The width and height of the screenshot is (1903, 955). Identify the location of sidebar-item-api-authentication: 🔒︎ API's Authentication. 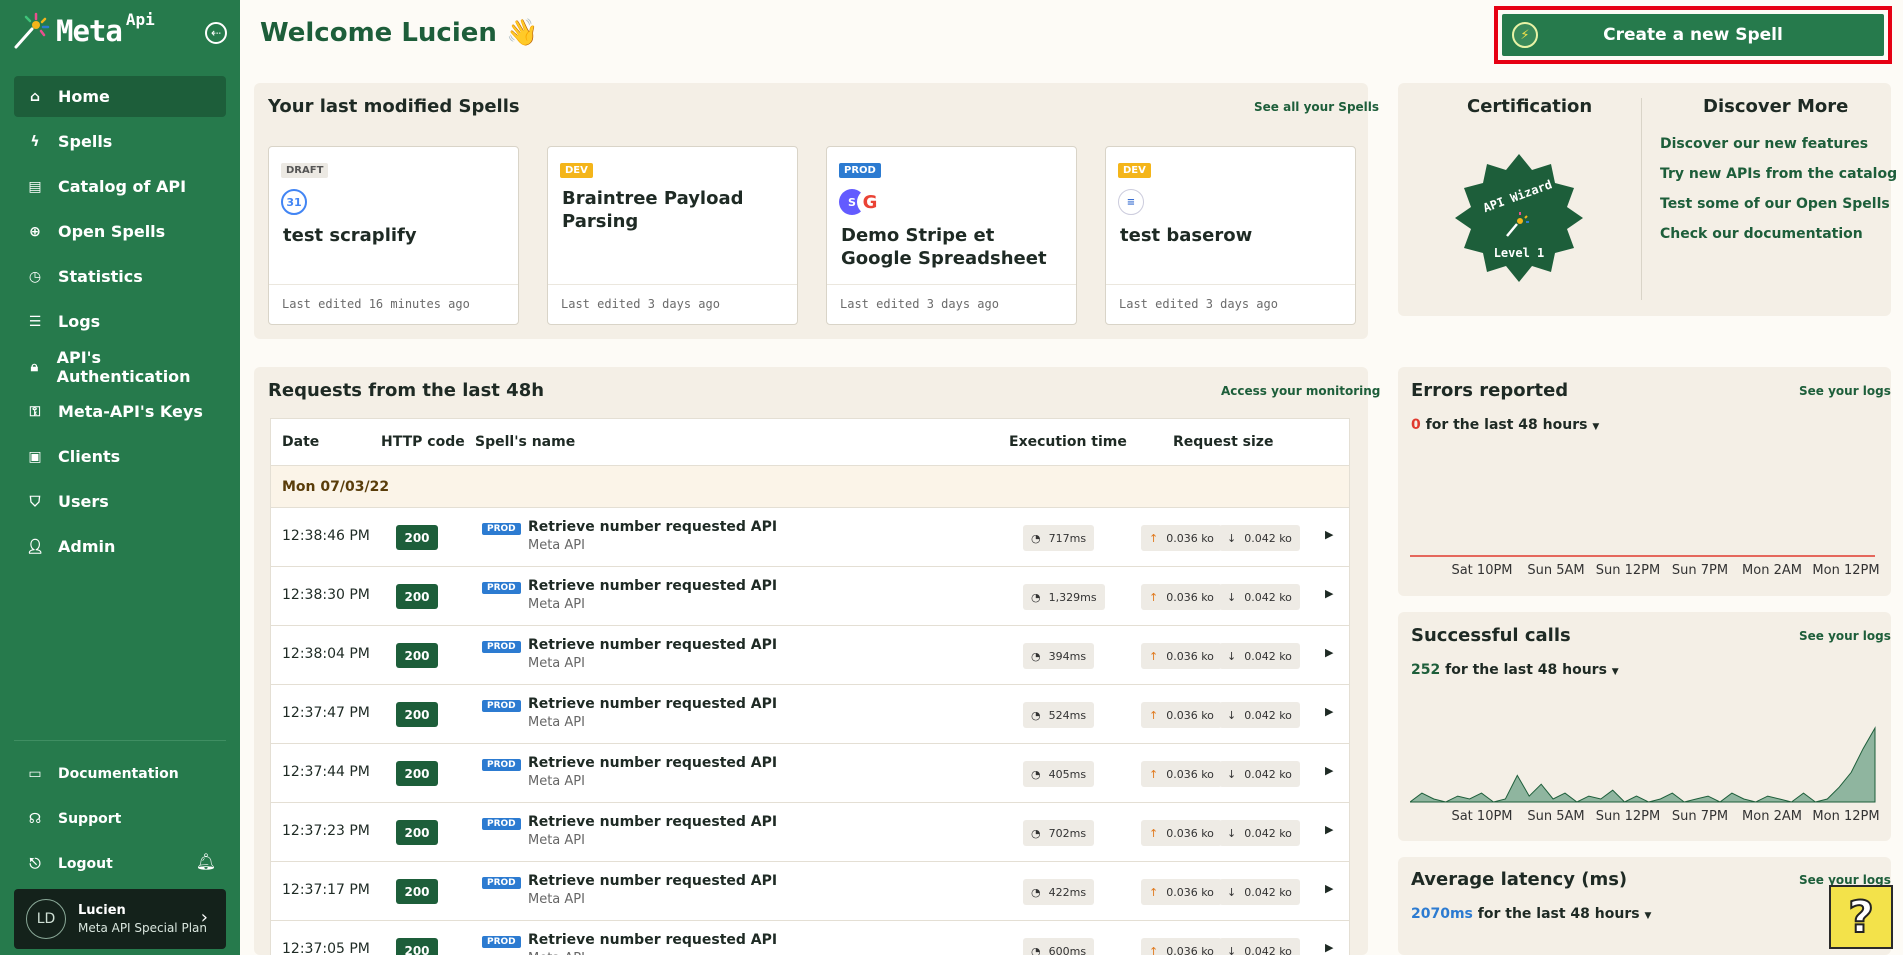
(120, 366).